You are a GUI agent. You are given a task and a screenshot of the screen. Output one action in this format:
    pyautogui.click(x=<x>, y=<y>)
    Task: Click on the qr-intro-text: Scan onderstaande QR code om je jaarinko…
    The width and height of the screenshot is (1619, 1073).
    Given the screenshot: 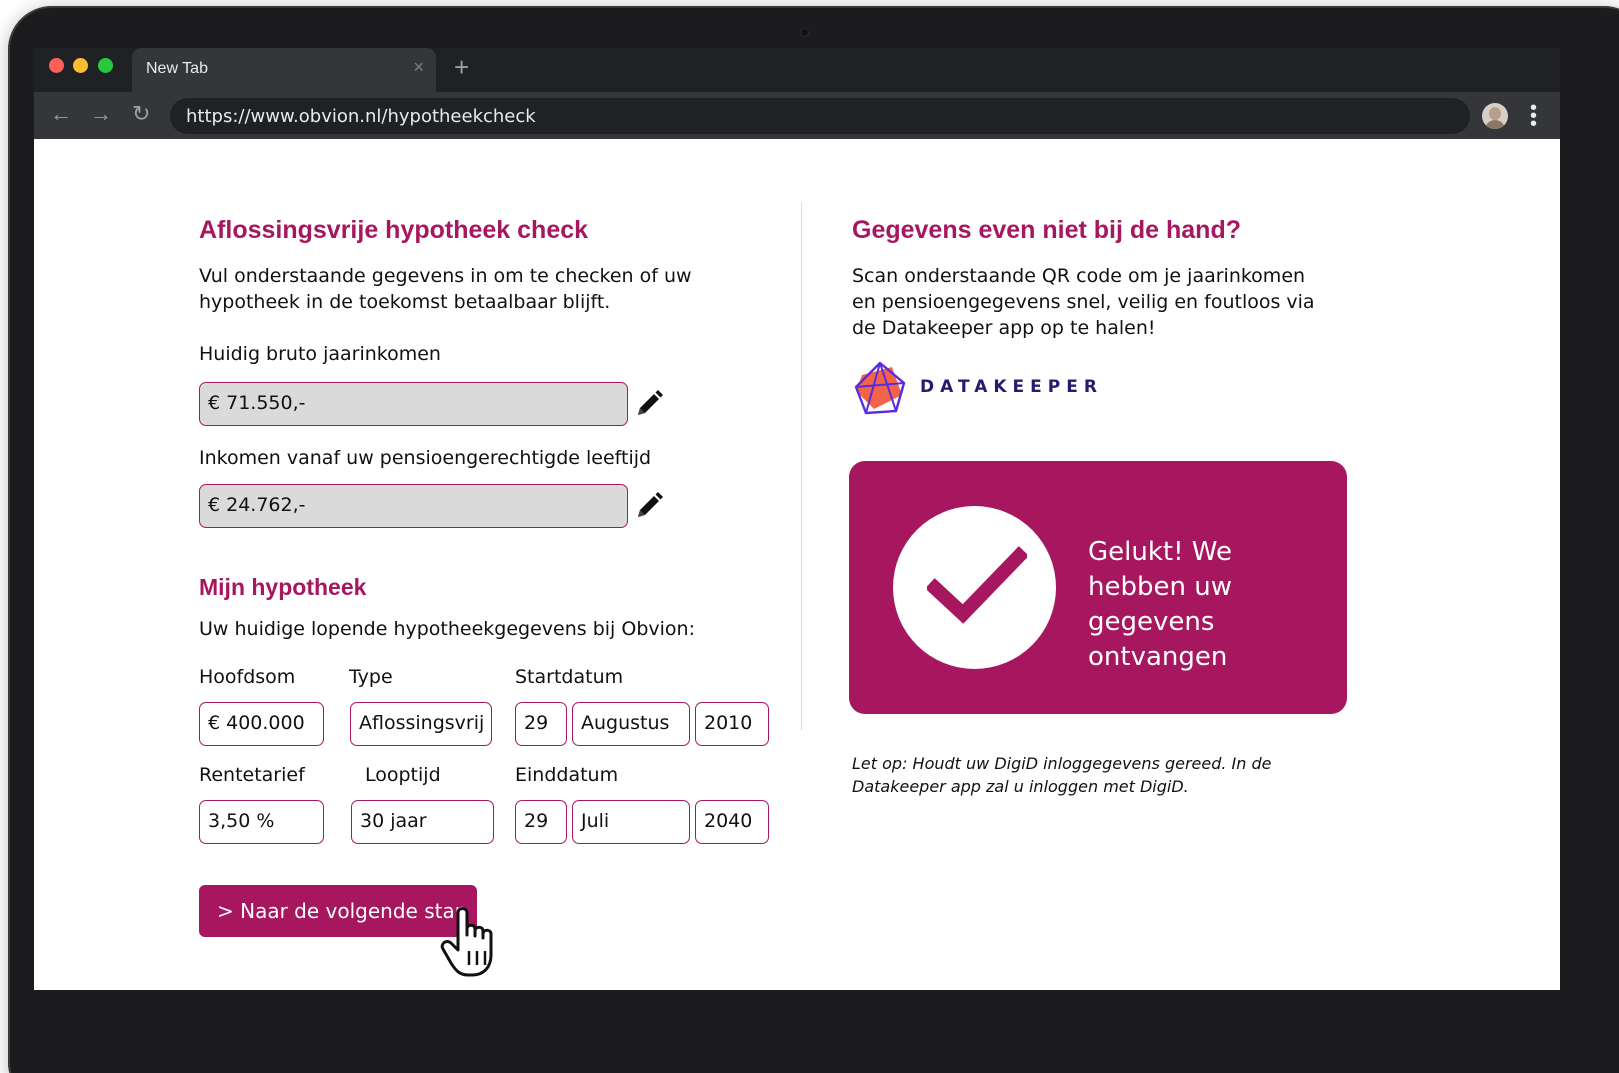 What is the action you would take?
    pyautogui.click(x=1083, y=302)
    